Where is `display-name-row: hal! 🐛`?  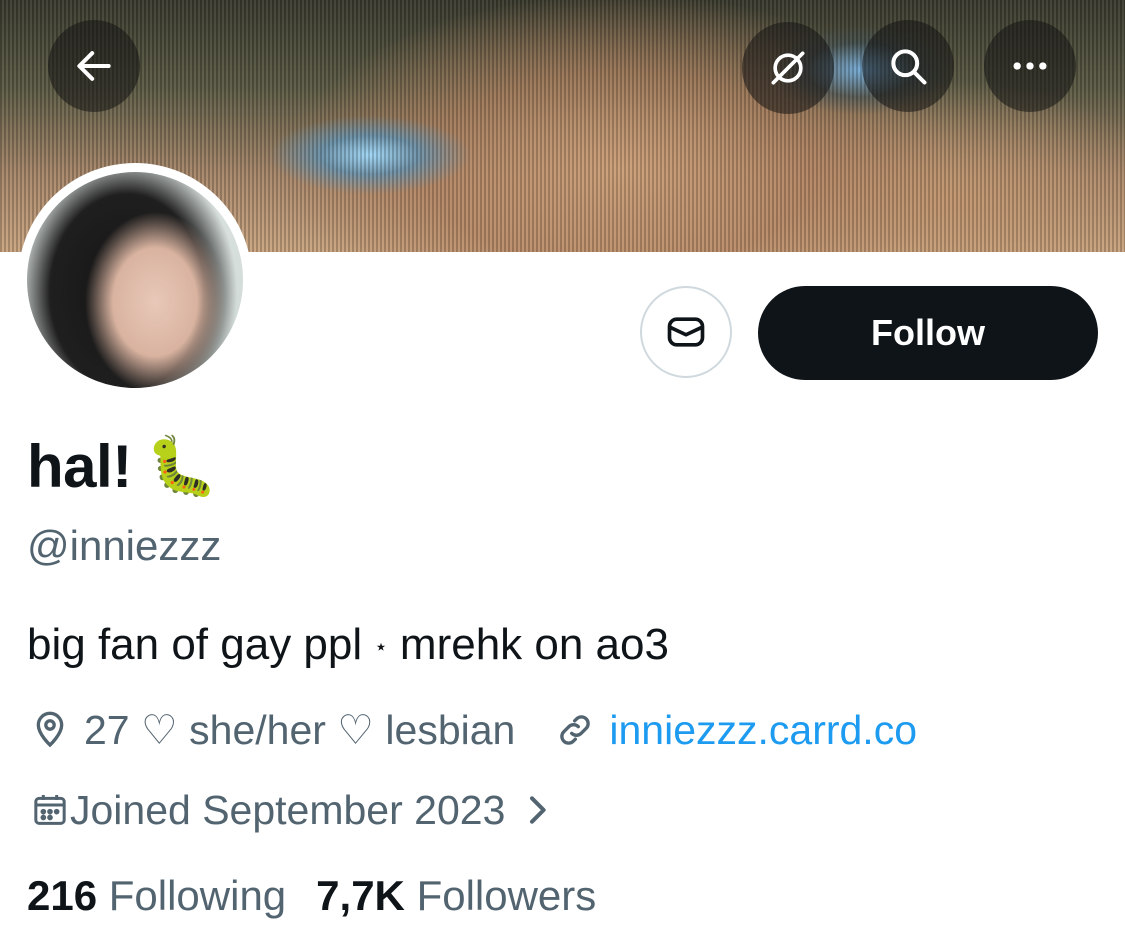 display-name-row: hal! 🐛 is located at coordinates (122, 466).